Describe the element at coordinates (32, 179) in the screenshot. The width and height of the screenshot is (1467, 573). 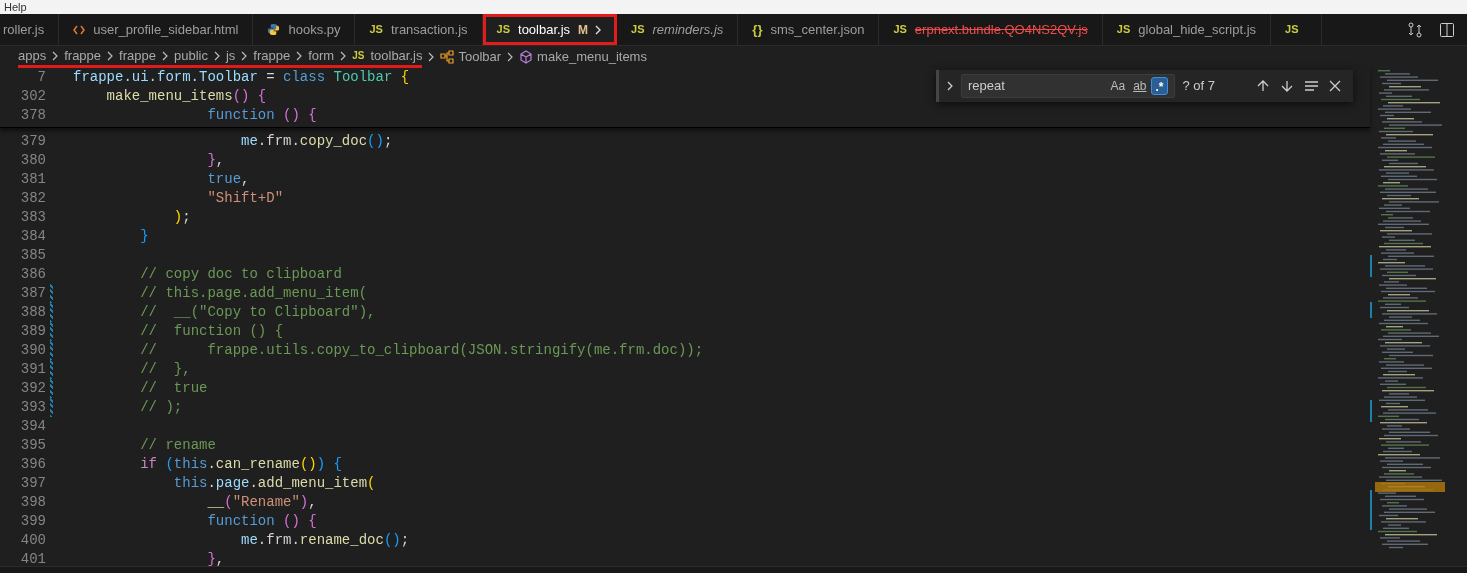
I see `line-number: 381` at that location.